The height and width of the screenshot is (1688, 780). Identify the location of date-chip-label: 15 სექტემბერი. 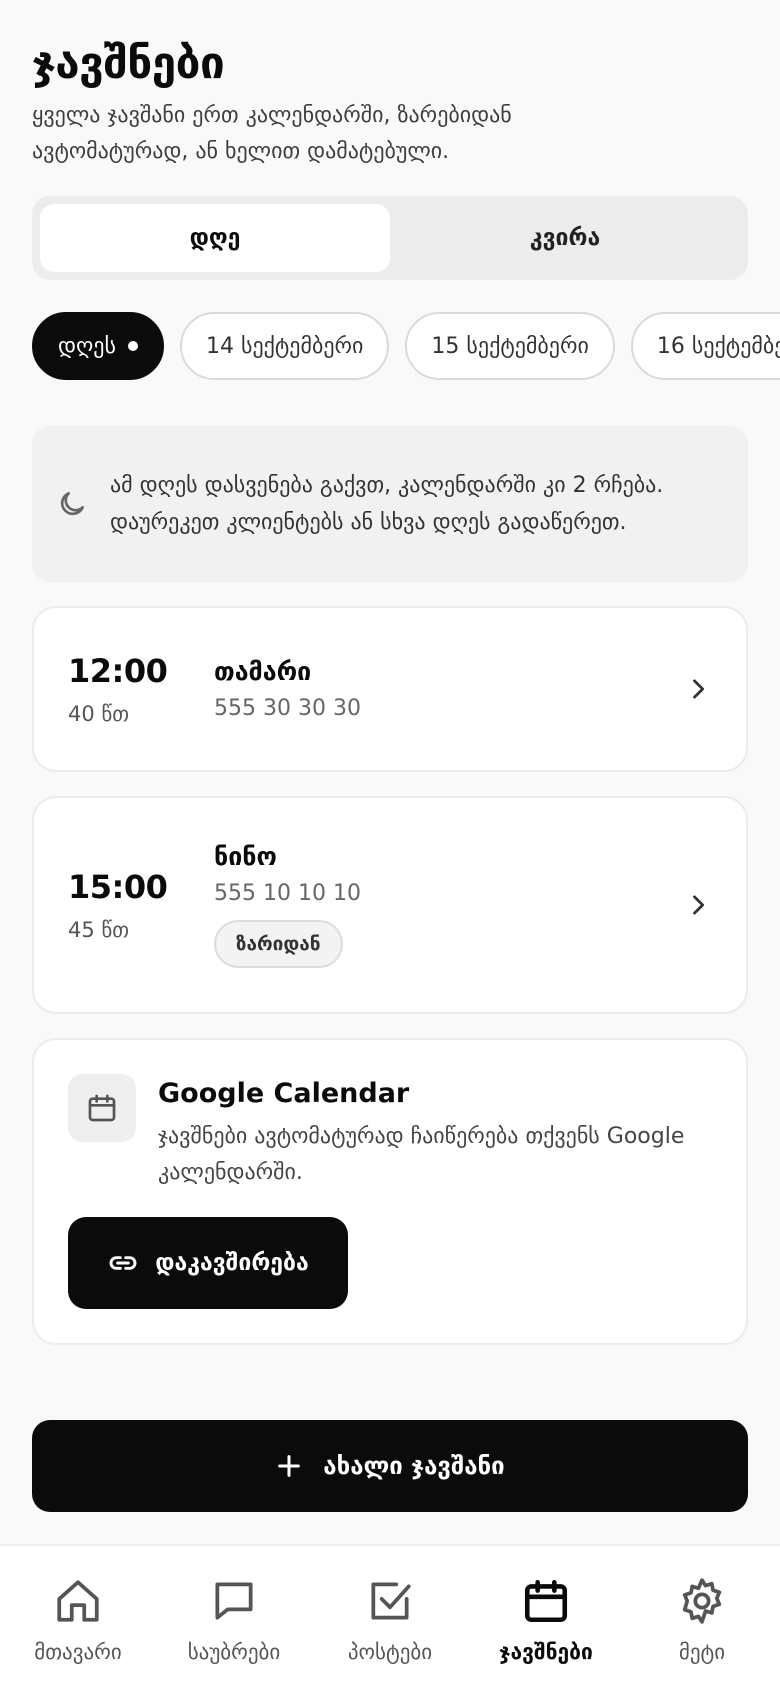
(510, 346).